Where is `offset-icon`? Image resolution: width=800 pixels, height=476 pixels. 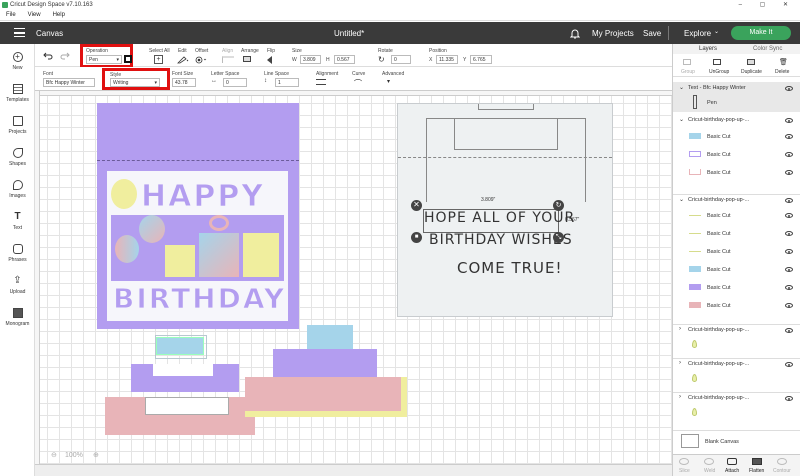 offset-icon is located at coordinates (201, 60).